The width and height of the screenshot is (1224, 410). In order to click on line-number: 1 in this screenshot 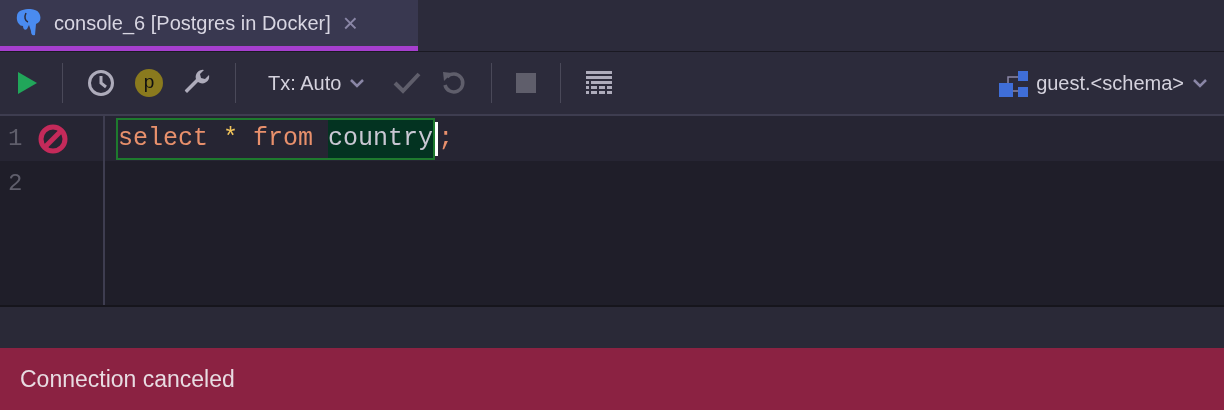, I will do `click(15, 138)`.